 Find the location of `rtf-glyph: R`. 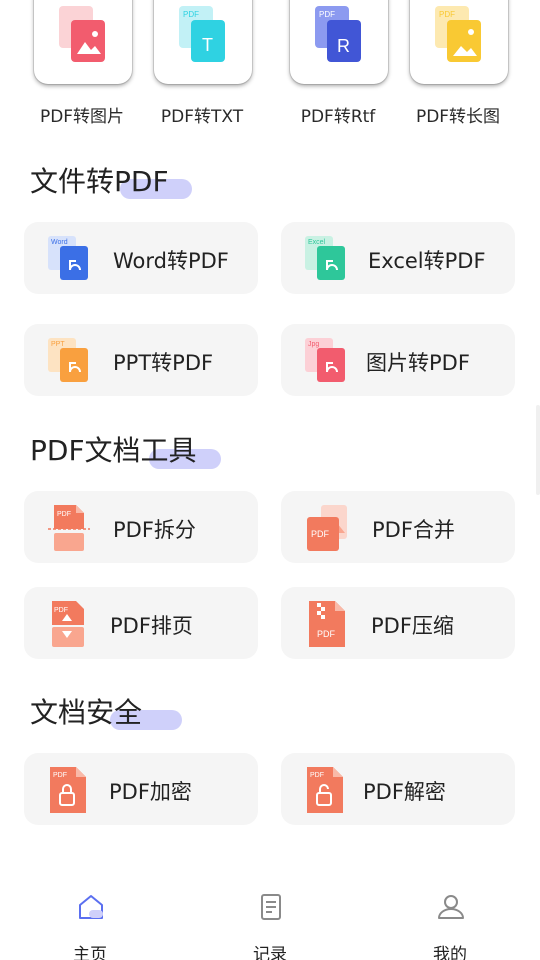

rtf-glyph: R is located at coordinates (343, 46).